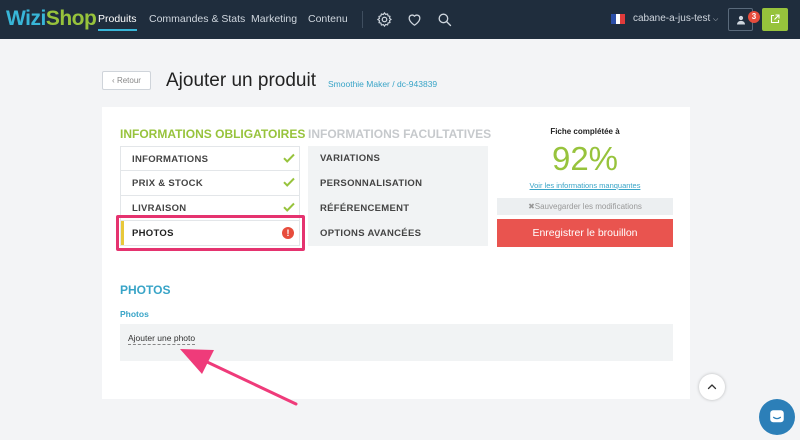 The width and height of the screenshot is (800, 440). Describe the element at coordinates (585, 158) in the screenshot. I see `completion-percentage: 92%` at that location.